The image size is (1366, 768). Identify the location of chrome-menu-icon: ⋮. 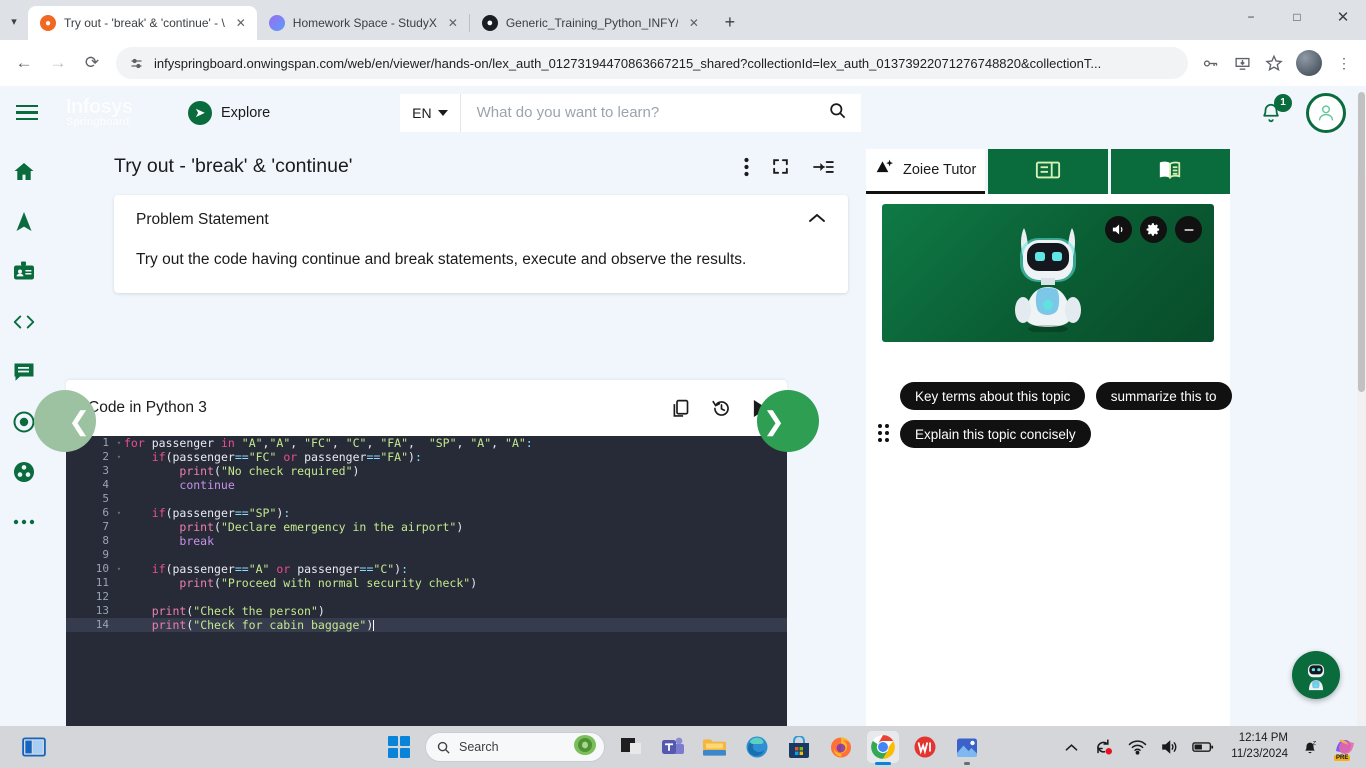
(1344, 63).